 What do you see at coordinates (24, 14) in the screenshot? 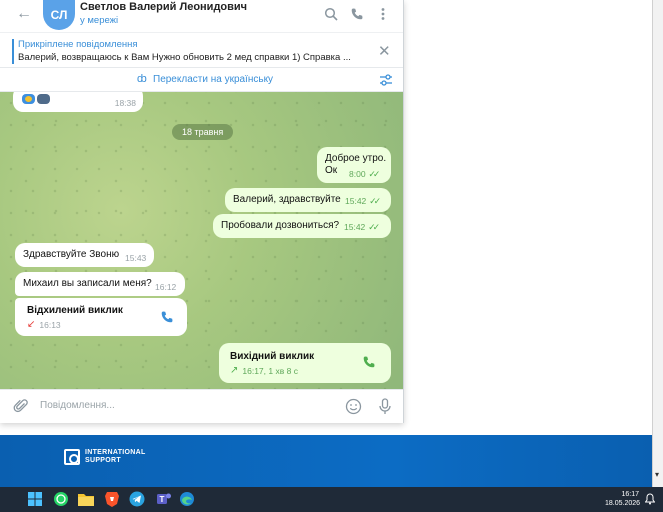
I see `back-arrow-icon: ←` at bounding box center [24, 14].